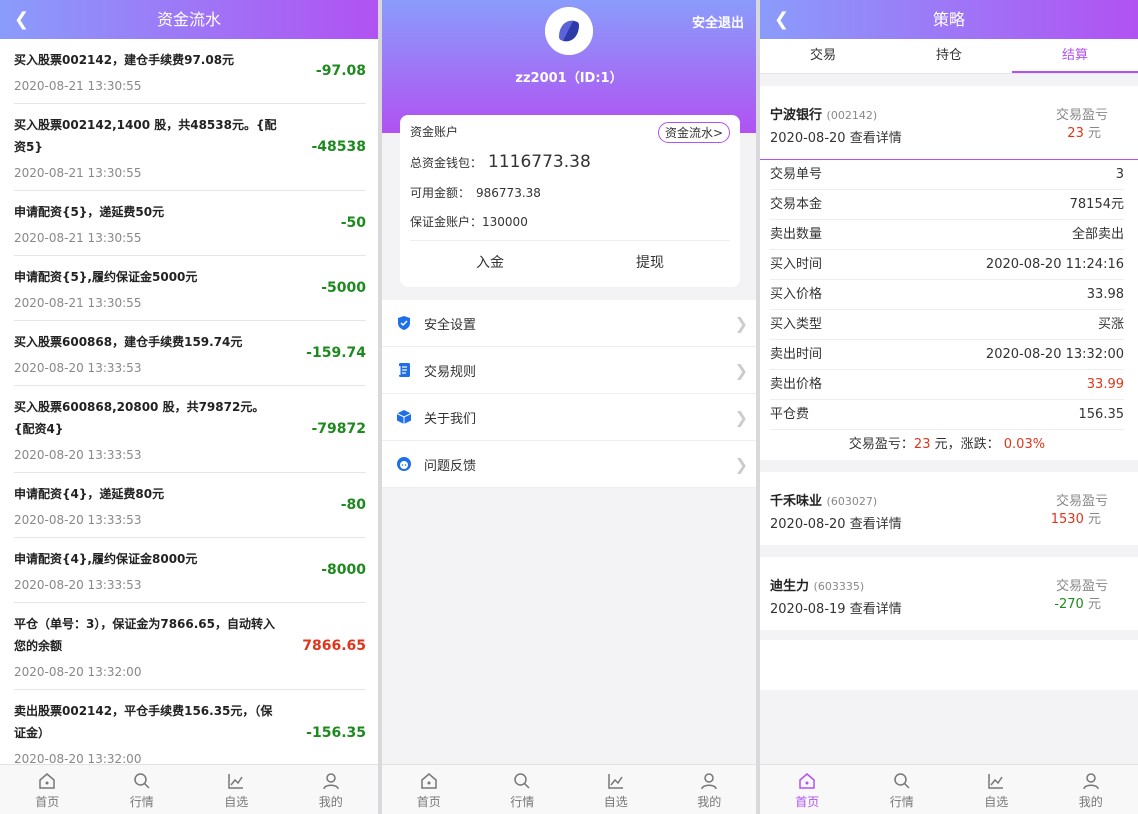 This screenshot has width=1138, height=814. I want to click on stock-code: (603335), so click(839, 586).